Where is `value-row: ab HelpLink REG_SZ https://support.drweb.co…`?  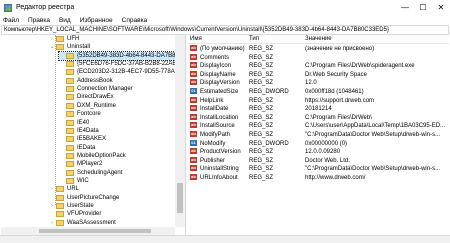
value-row: ab HelpLink REG_SZ https://support.drweb.co… is located at coordinates (318, 101).